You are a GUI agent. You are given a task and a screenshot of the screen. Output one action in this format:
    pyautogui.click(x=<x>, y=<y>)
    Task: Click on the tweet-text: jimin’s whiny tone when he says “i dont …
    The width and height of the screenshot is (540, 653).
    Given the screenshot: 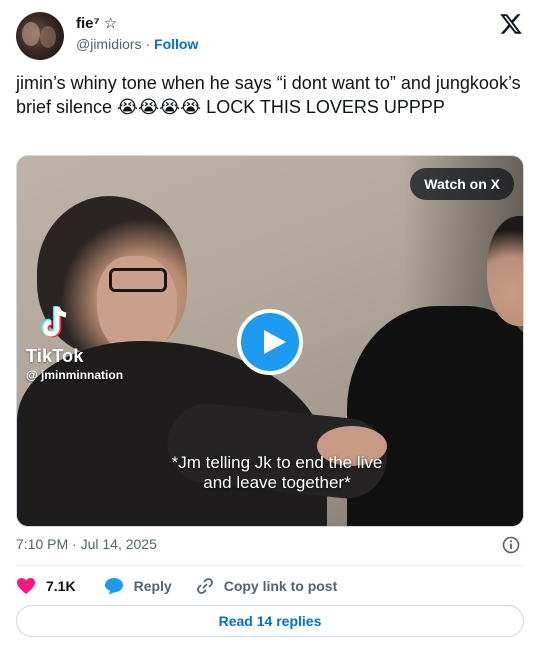 What is the action you would take?
    pyautogui.click(x=268, y=95)
    